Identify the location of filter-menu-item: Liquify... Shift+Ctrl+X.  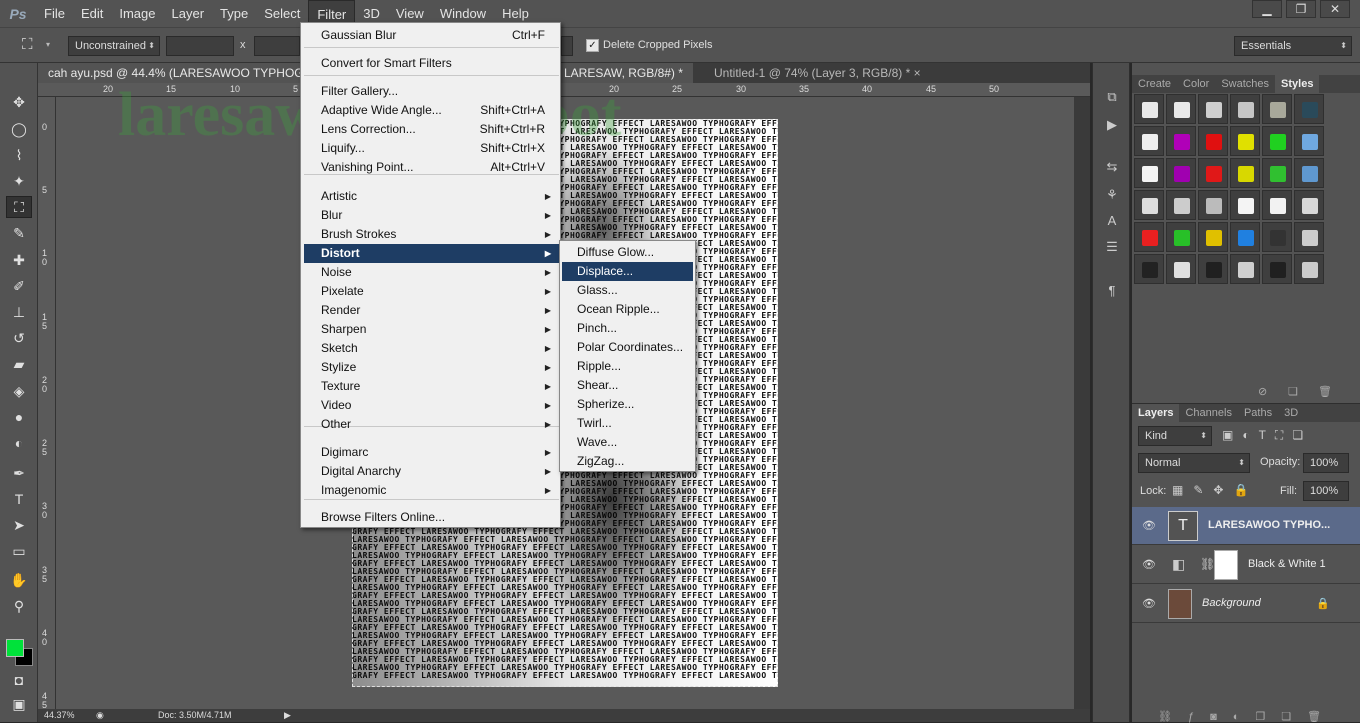
(431, 148).